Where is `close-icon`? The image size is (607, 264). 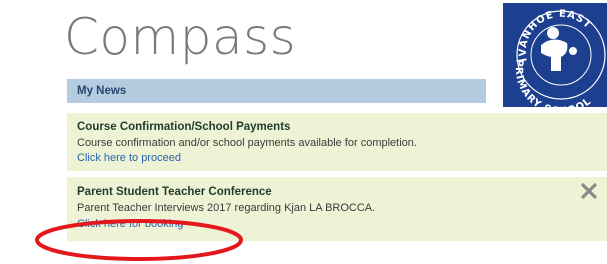 close-icon is located at coordinates (589, 191).